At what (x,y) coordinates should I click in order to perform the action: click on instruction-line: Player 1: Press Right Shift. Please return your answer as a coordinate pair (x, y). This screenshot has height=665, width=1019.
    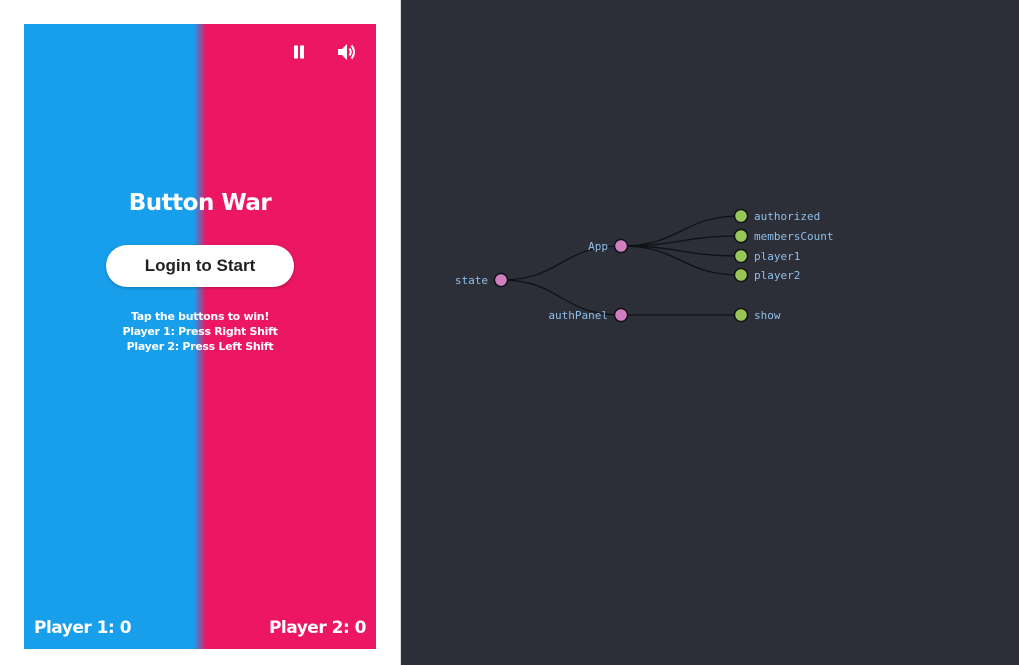
    Looking at the image, I should click on (200, 331).